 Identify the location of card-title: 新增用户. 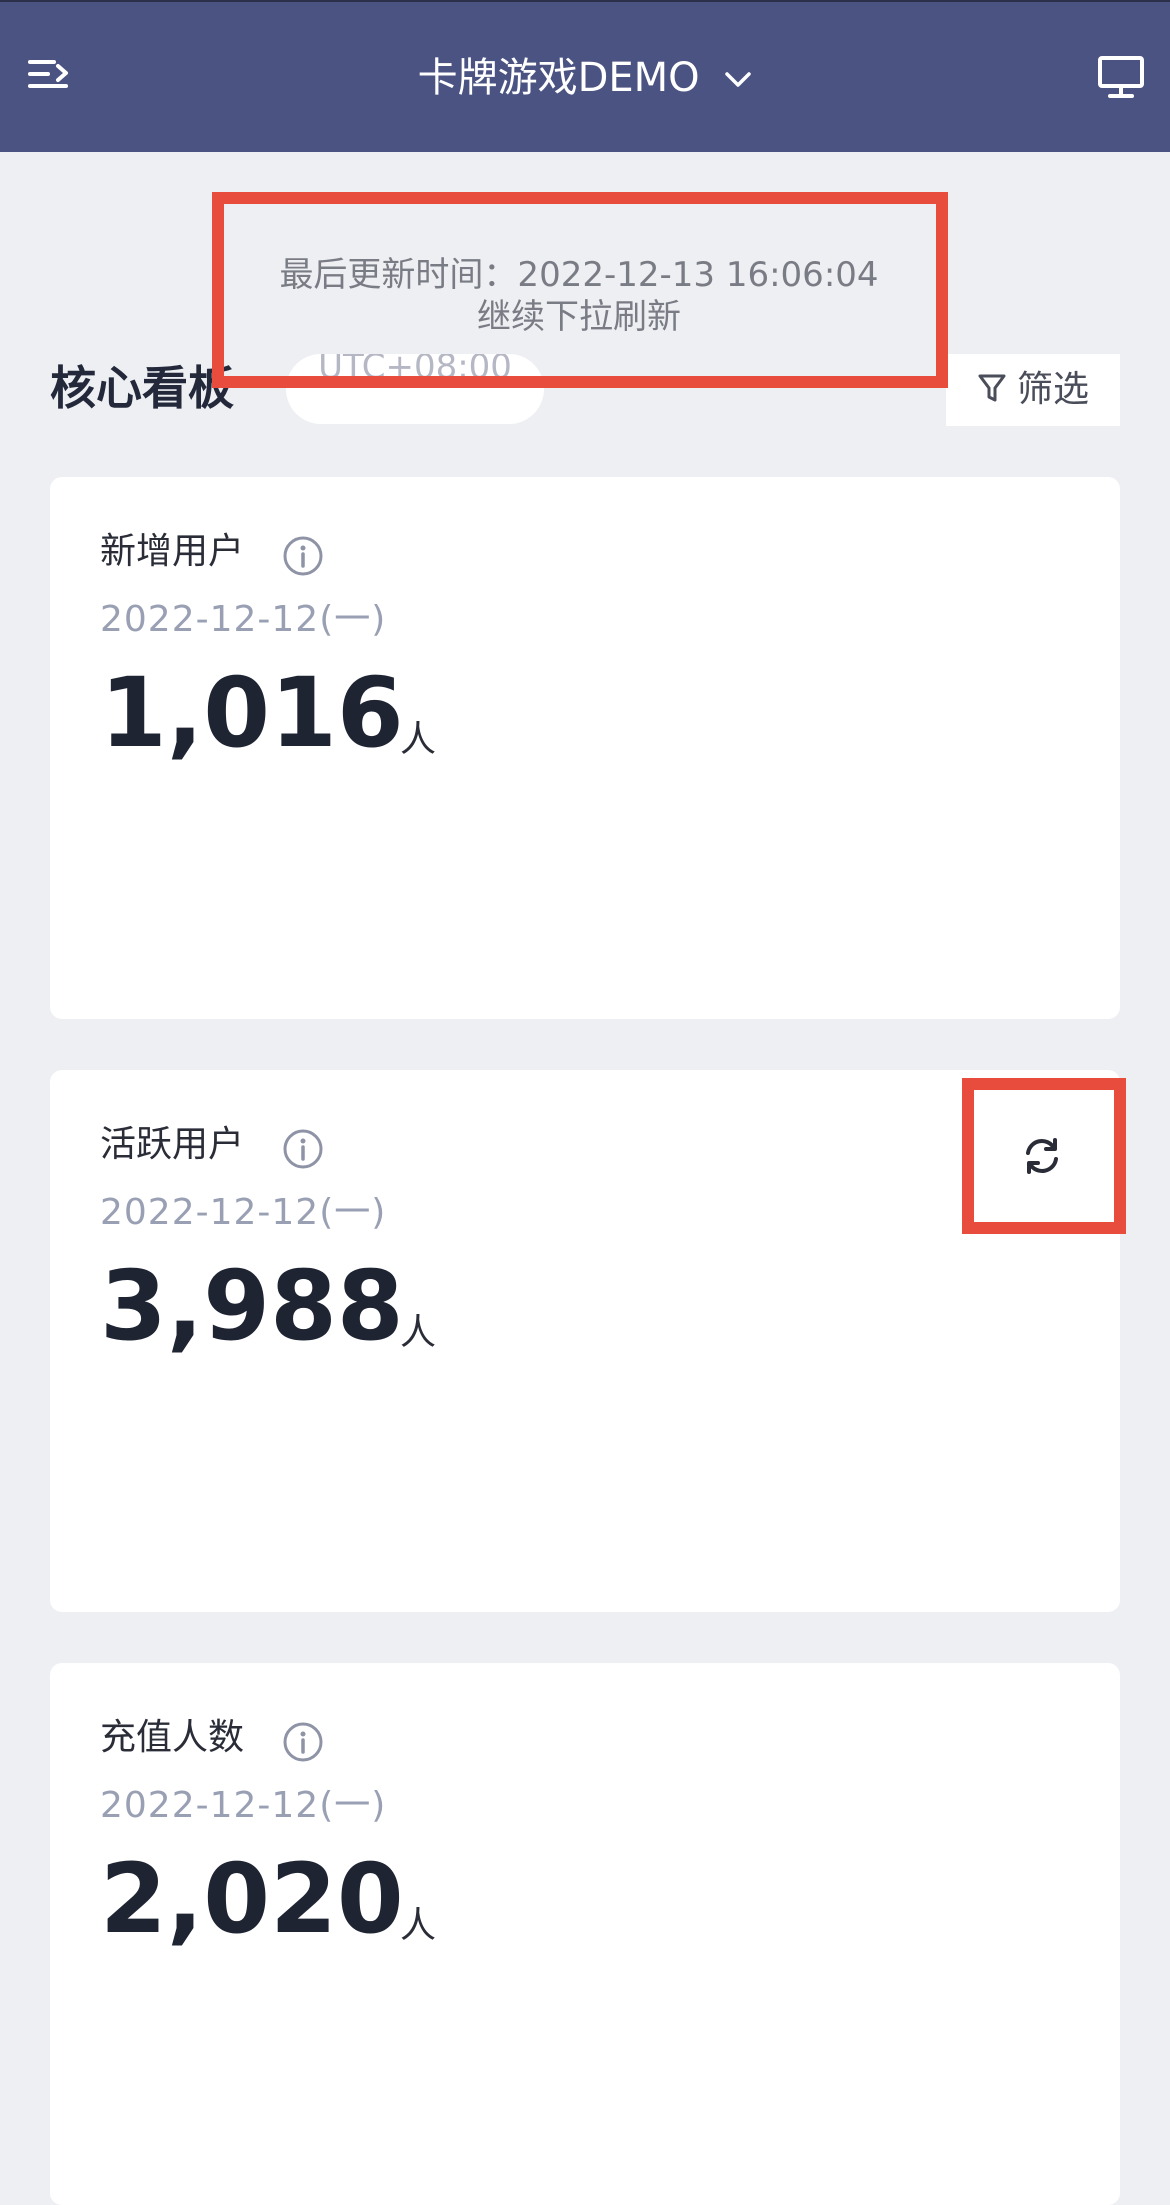
(172, 551).